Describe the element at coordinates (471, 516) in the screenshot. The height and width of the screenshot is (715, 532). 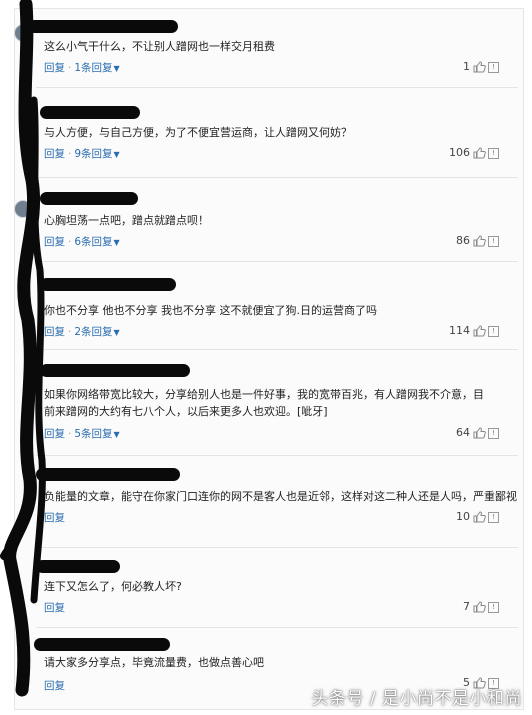
I see `like-control: 10` at that location.